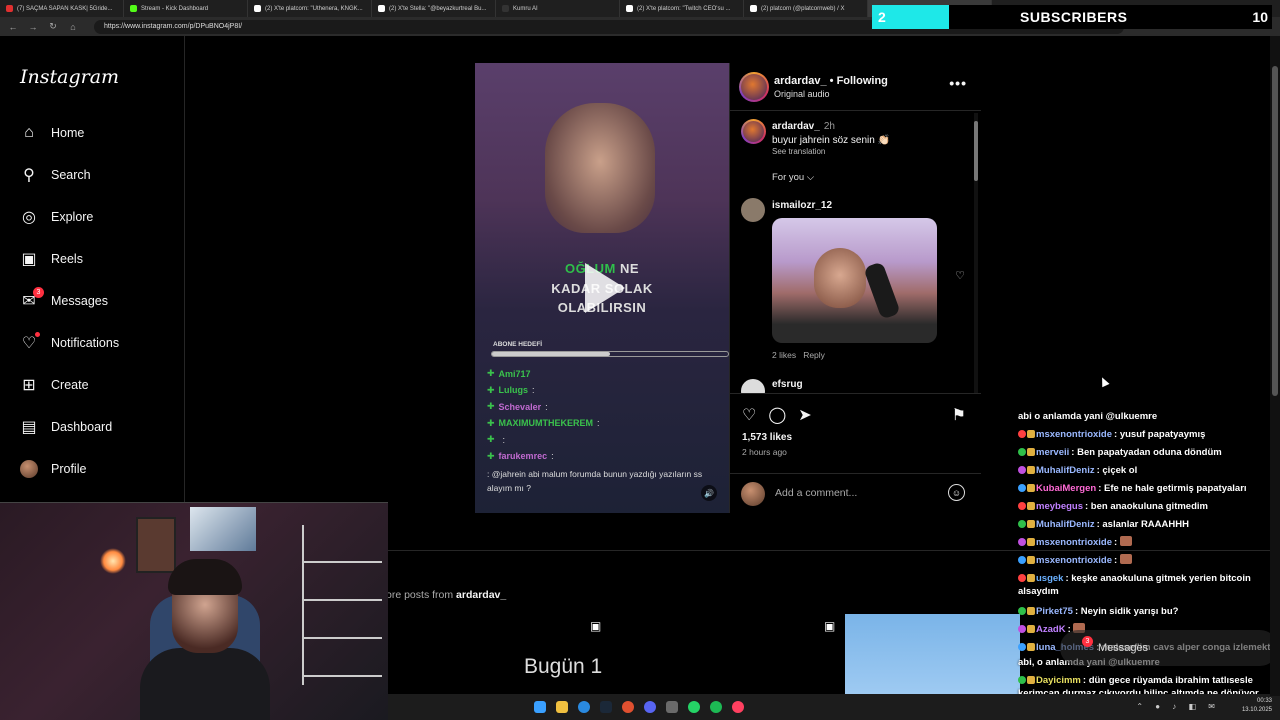 The height and width of the screenshot is (720, 1280). Describe the element at coordinates (976, 253) in the screenshot. I see `comments-scrollbar` at that location.